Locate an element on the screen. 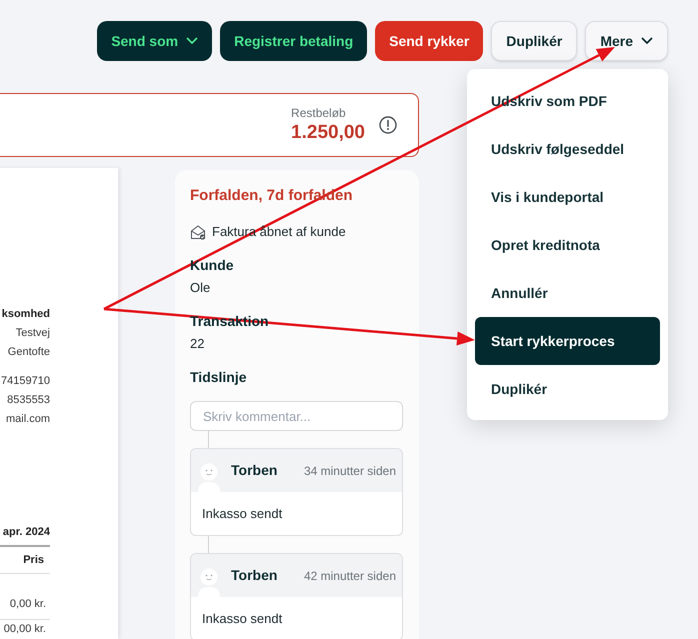 The width and height of the screenshot is (698, 639). field-value: 22 is located at coordinates (197, 344).